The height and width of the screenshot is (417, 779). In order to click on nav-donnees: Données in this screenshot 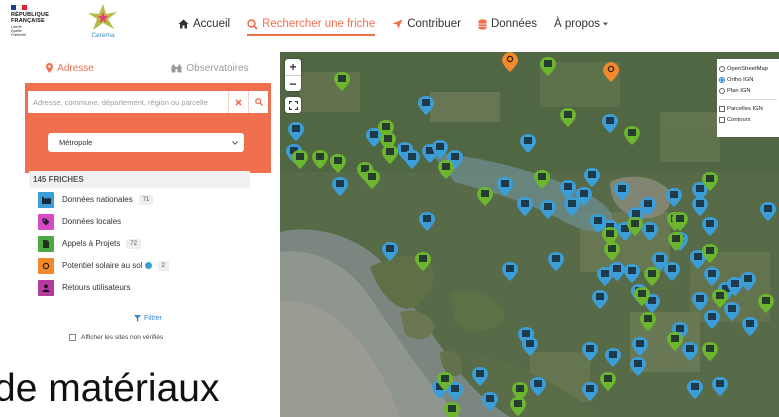, I will do `click(507, 24)`.